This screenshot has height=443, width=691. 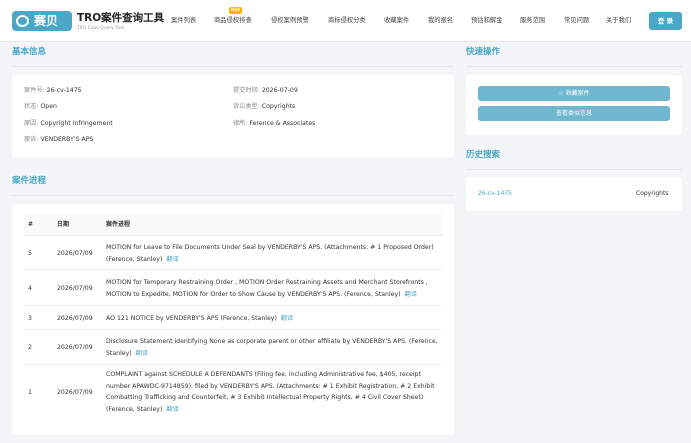 I want to click on brand-title: TRO案件查询工具, so click(x=121, y=18).